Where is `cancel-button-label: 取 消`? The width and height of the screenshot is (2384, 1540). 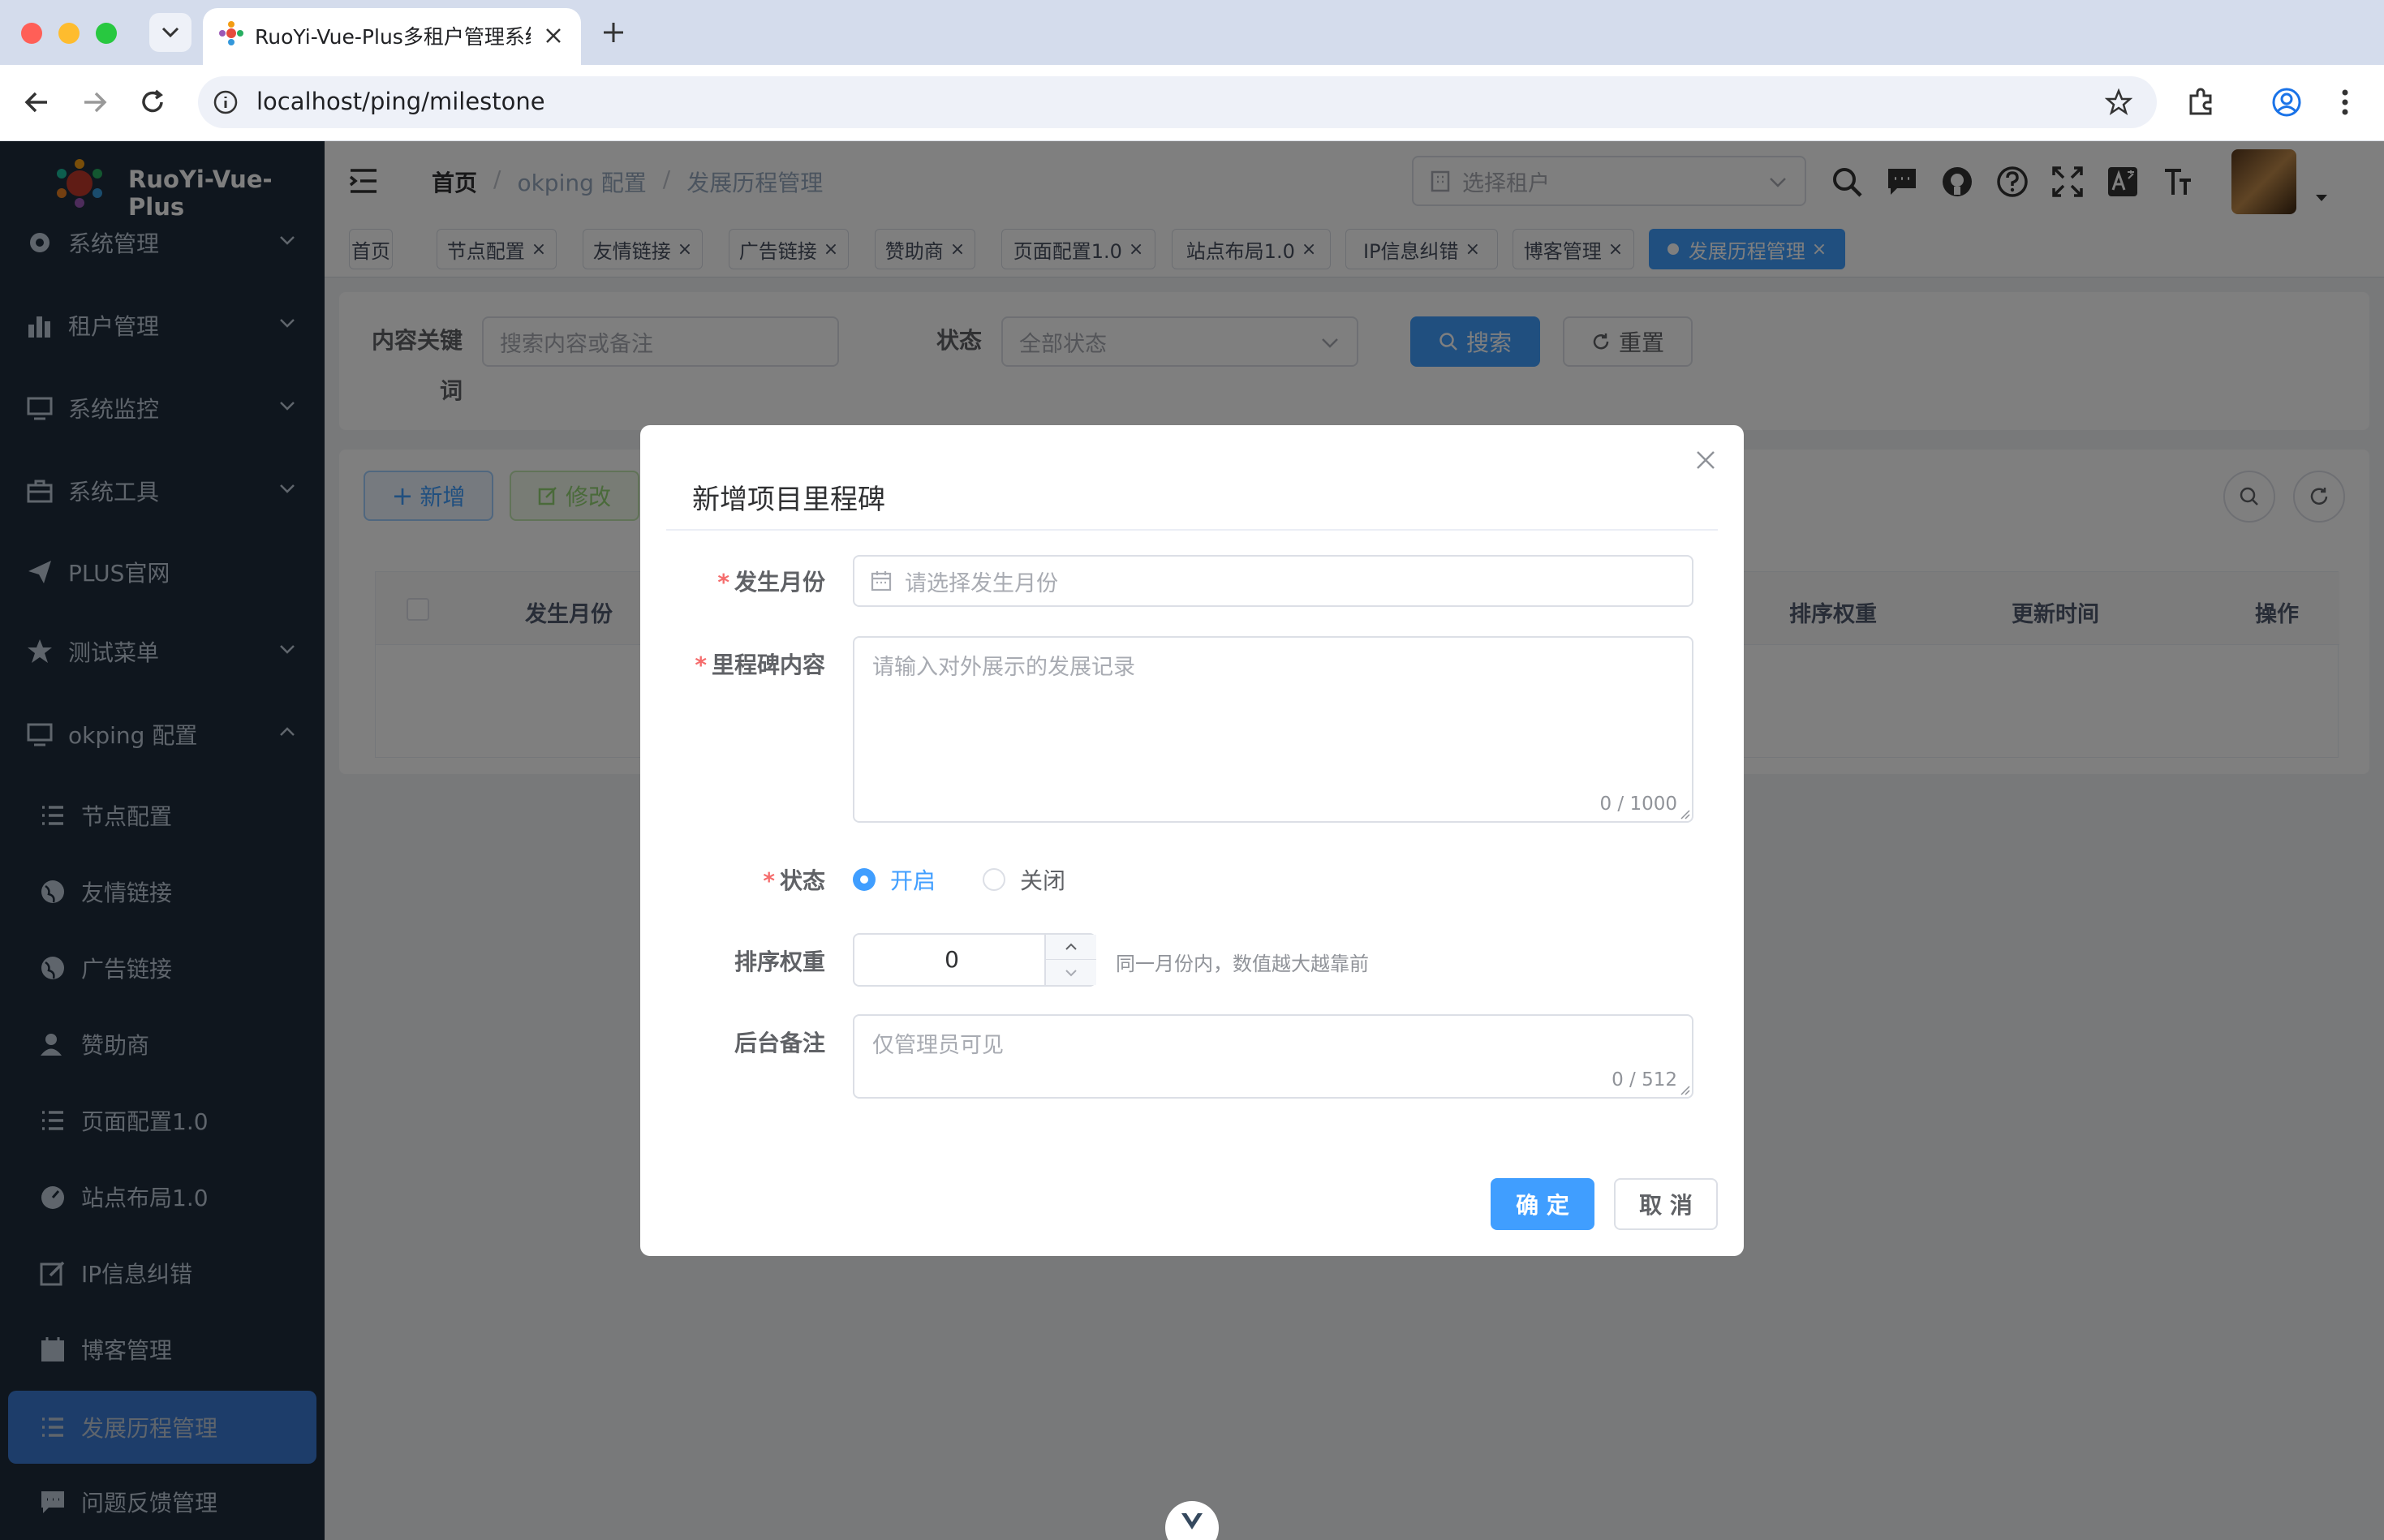 cancel-button-label: 取 消 is located at coordinates (1666, 1205).